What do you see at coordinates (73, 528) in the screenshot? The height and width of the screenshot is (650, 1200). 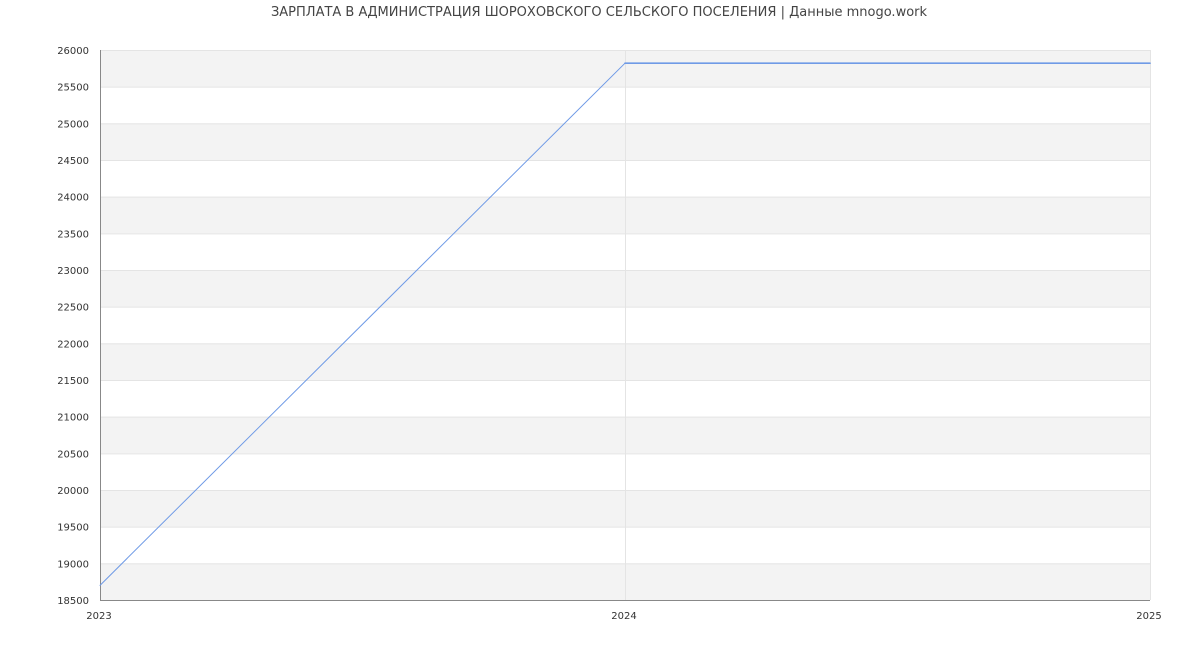 I see `y-tick-label: 19500` at bounding box center [73, 528].